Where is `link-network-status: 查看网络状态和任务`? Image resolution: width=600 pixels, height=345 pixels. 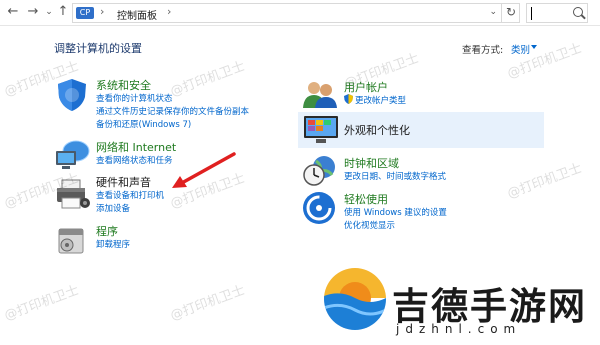 link-network-status: 查看网络状态和任务 is located at coordinates (134, 160).